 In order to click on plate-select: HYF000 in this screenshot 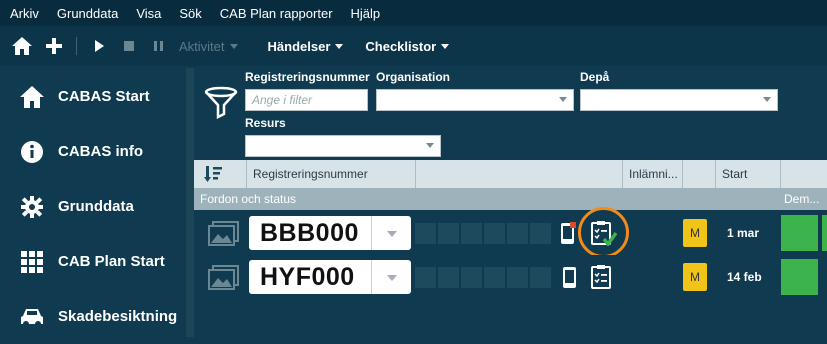, I will do `click(330, 277)`.